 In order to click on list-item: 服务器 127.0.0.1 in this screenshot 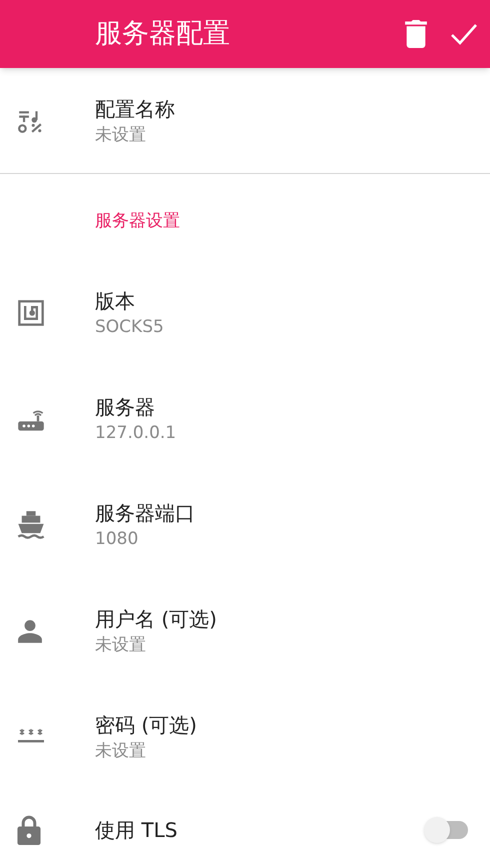, I will do `click(245, 419)`.